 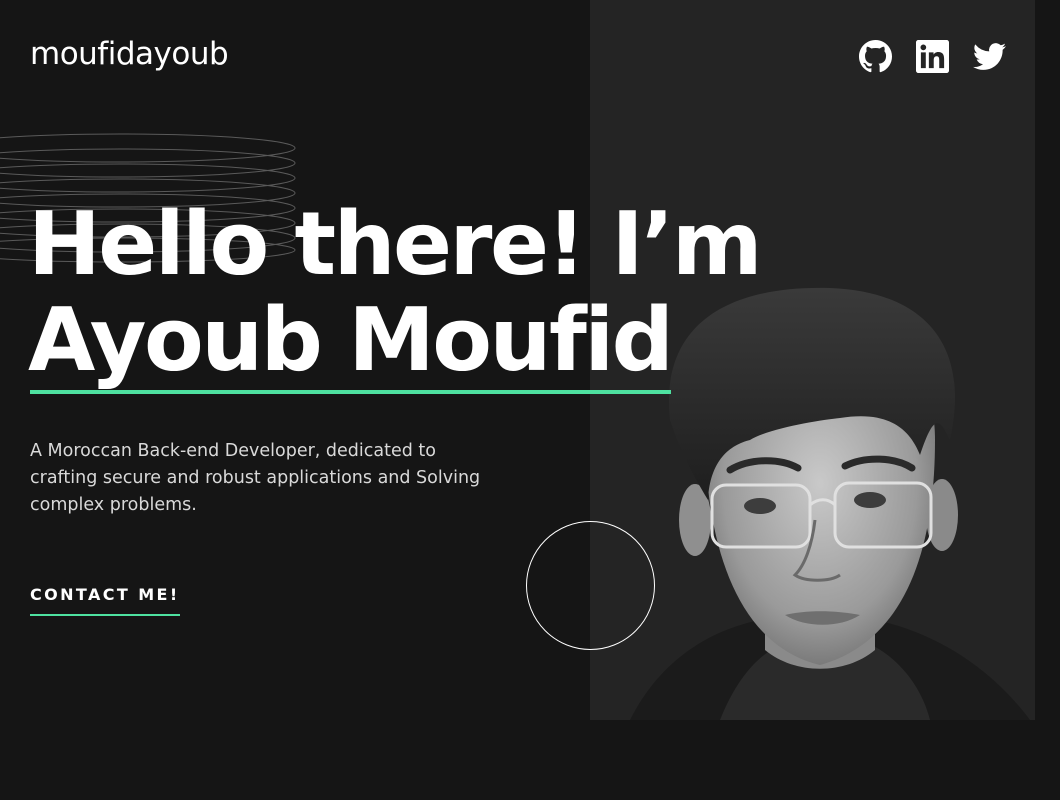 I want to click on twitter-icon, so click(x=989, y=56).